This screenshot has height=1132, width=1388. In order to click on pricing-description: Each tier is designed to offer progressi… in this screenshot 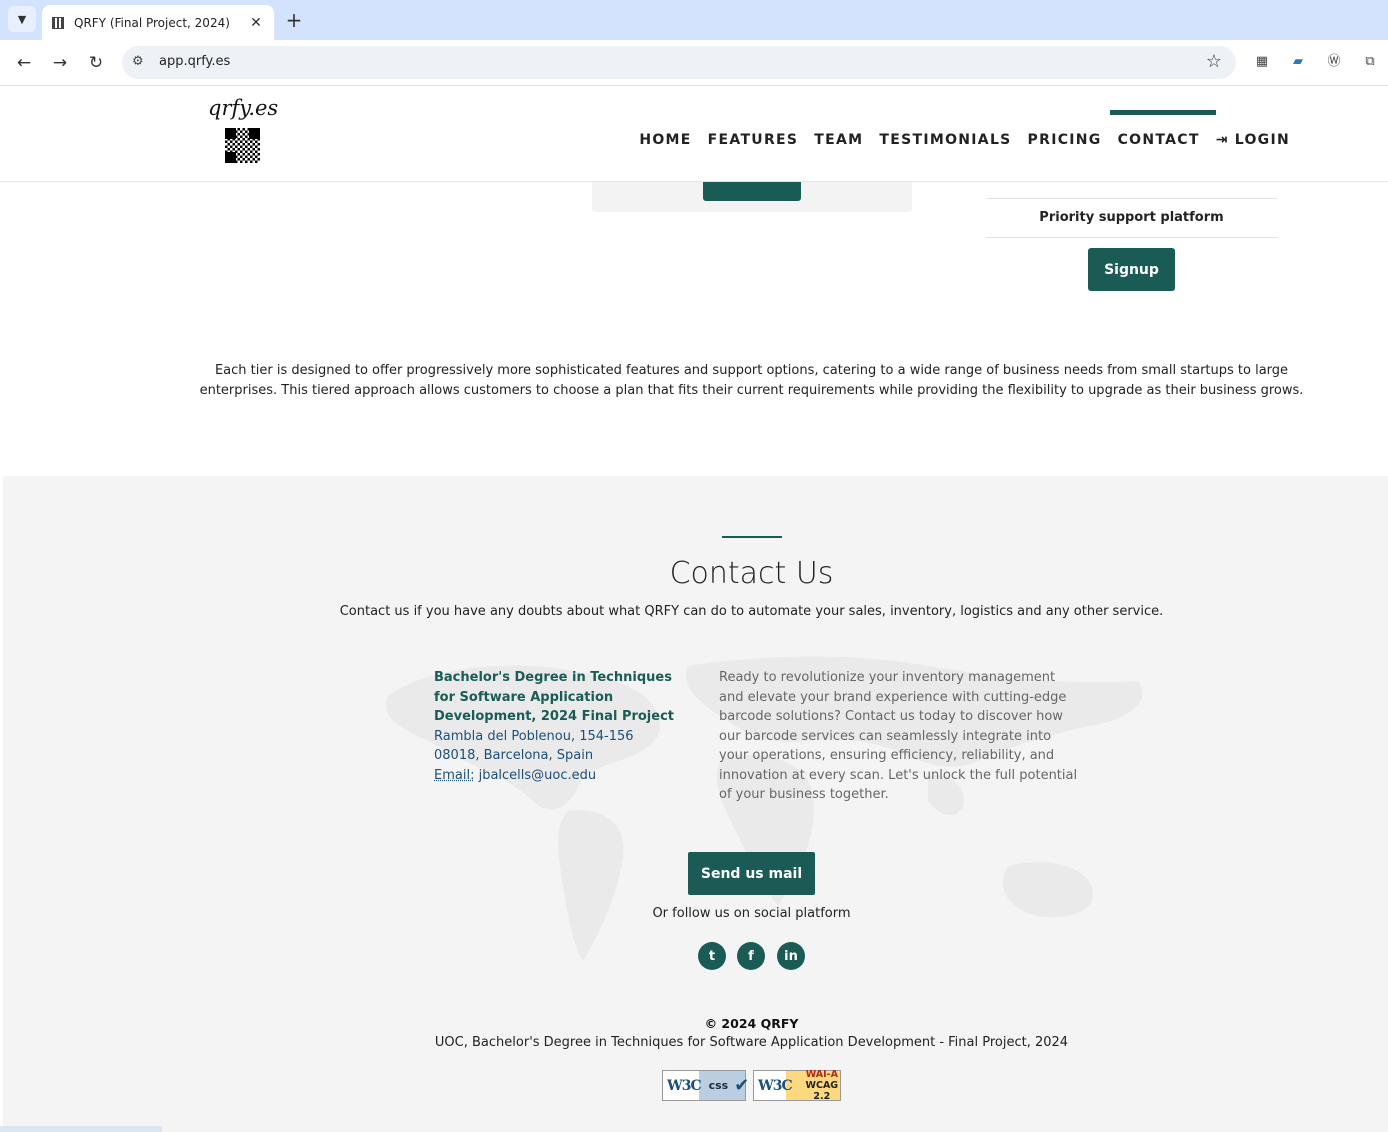, I will do `click(751, 380)`.